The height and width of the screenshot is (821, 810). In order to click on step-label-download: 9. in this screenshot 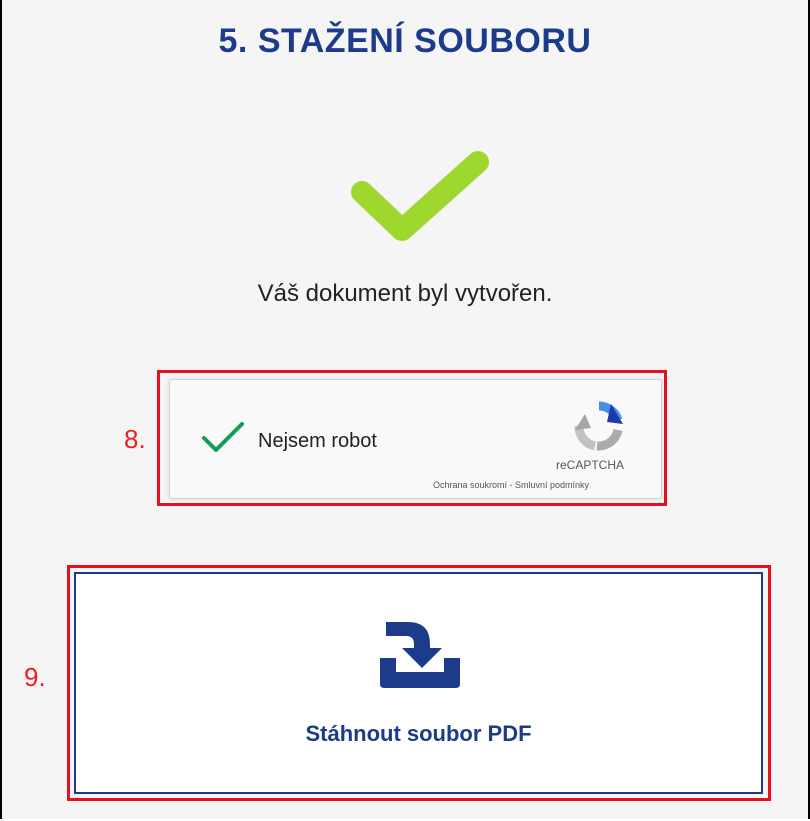, I will do `click(35, 677)`.